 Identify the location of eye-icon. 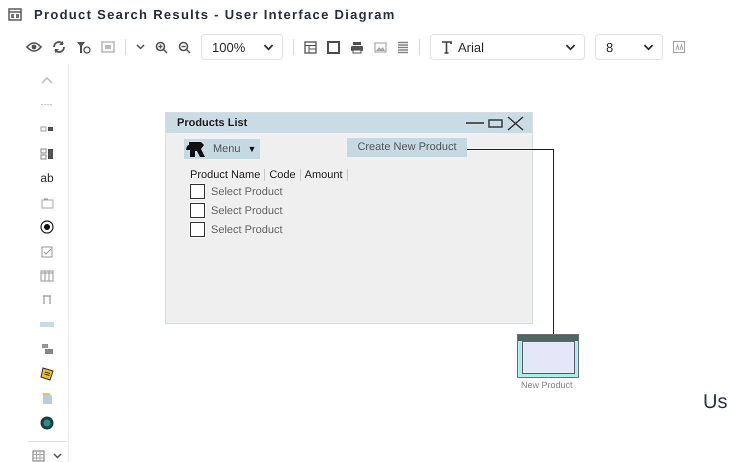
(34, 47).